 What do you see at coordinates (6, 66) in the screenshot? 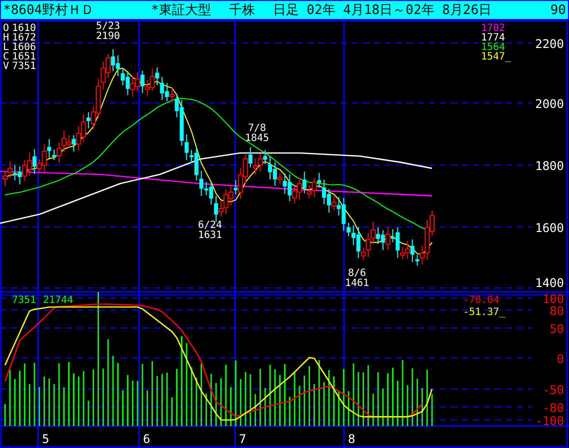
I see `ohlcv-label: V` at bounding box center [6, 66].